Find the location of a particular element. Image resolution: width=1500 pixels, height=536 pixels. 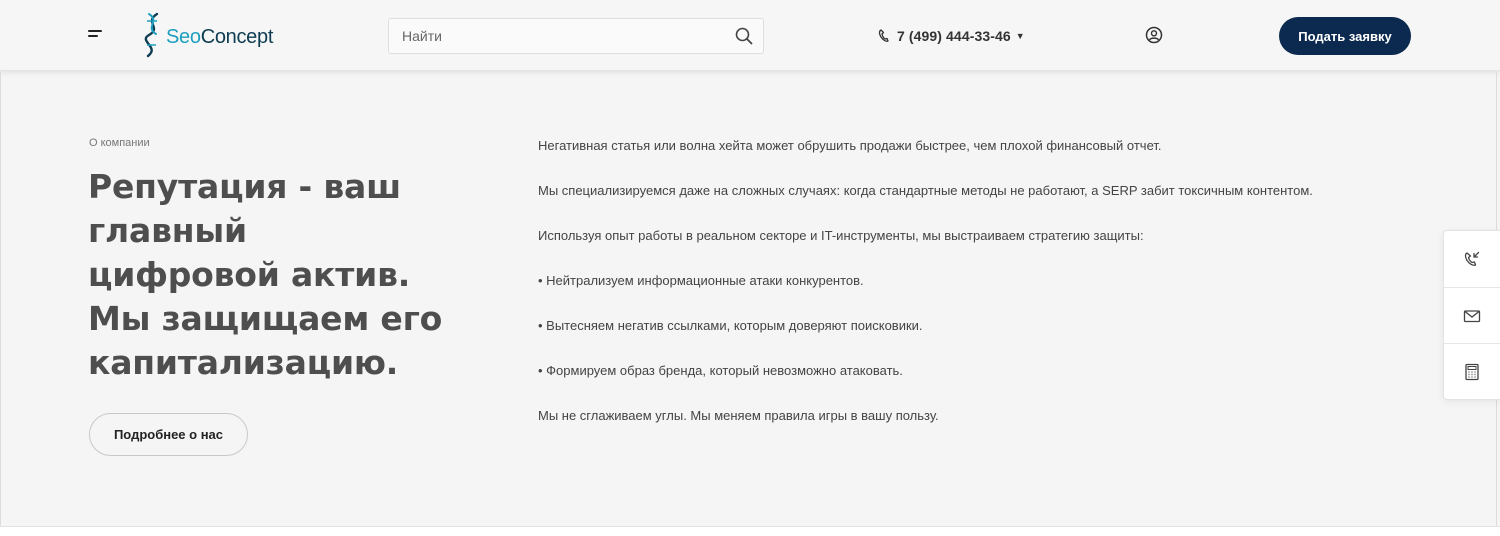

floating-contact-panel is located at coordinates (1471, 315).